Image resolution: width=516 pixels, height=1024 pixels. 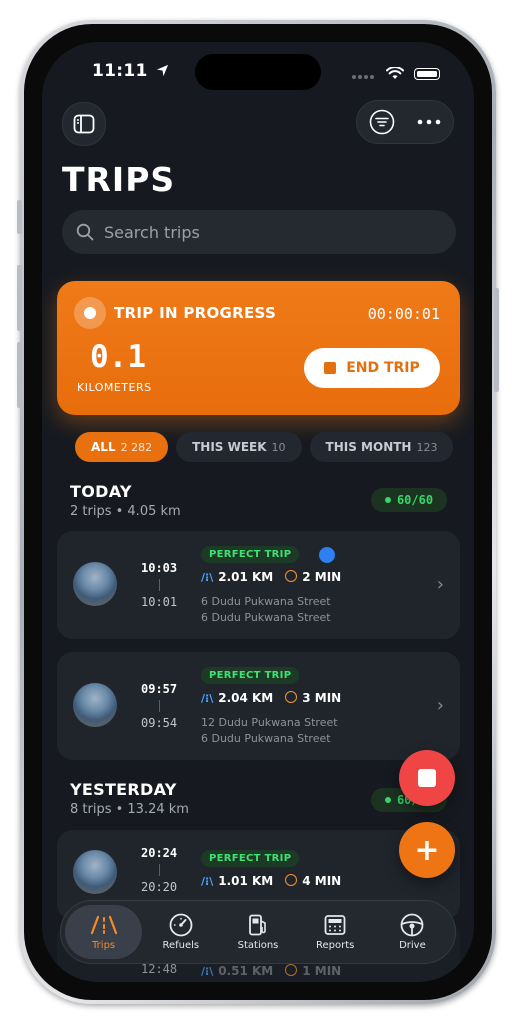 I want to click on trip-distance: /⁝\ 1.01 KM, so click(x=237, y=881).